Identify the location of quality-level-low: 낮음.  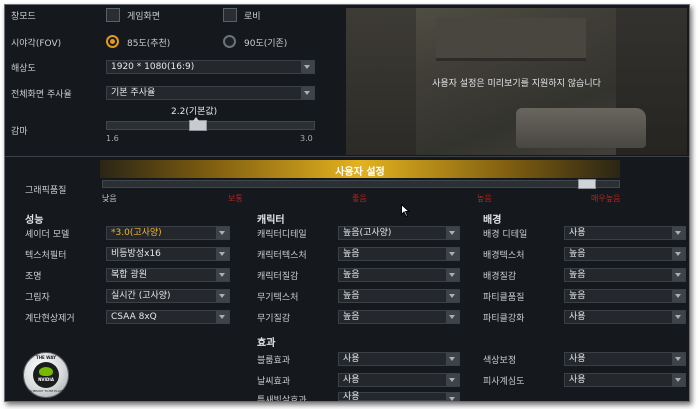
(109, 198).